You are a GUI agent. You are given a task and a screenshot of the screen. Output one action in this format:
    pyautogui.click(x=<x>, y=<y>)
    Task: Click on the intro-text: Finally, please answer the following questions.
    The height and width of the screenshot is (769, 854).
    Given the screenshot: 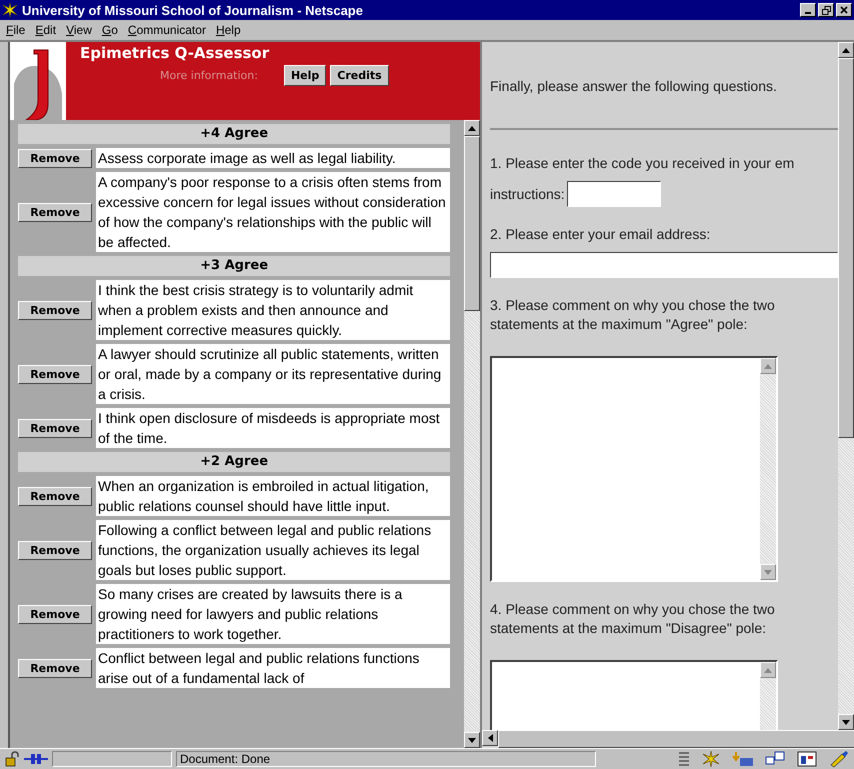 What is the action you would take?
    pyautogui.click(x=634, y=86)
    